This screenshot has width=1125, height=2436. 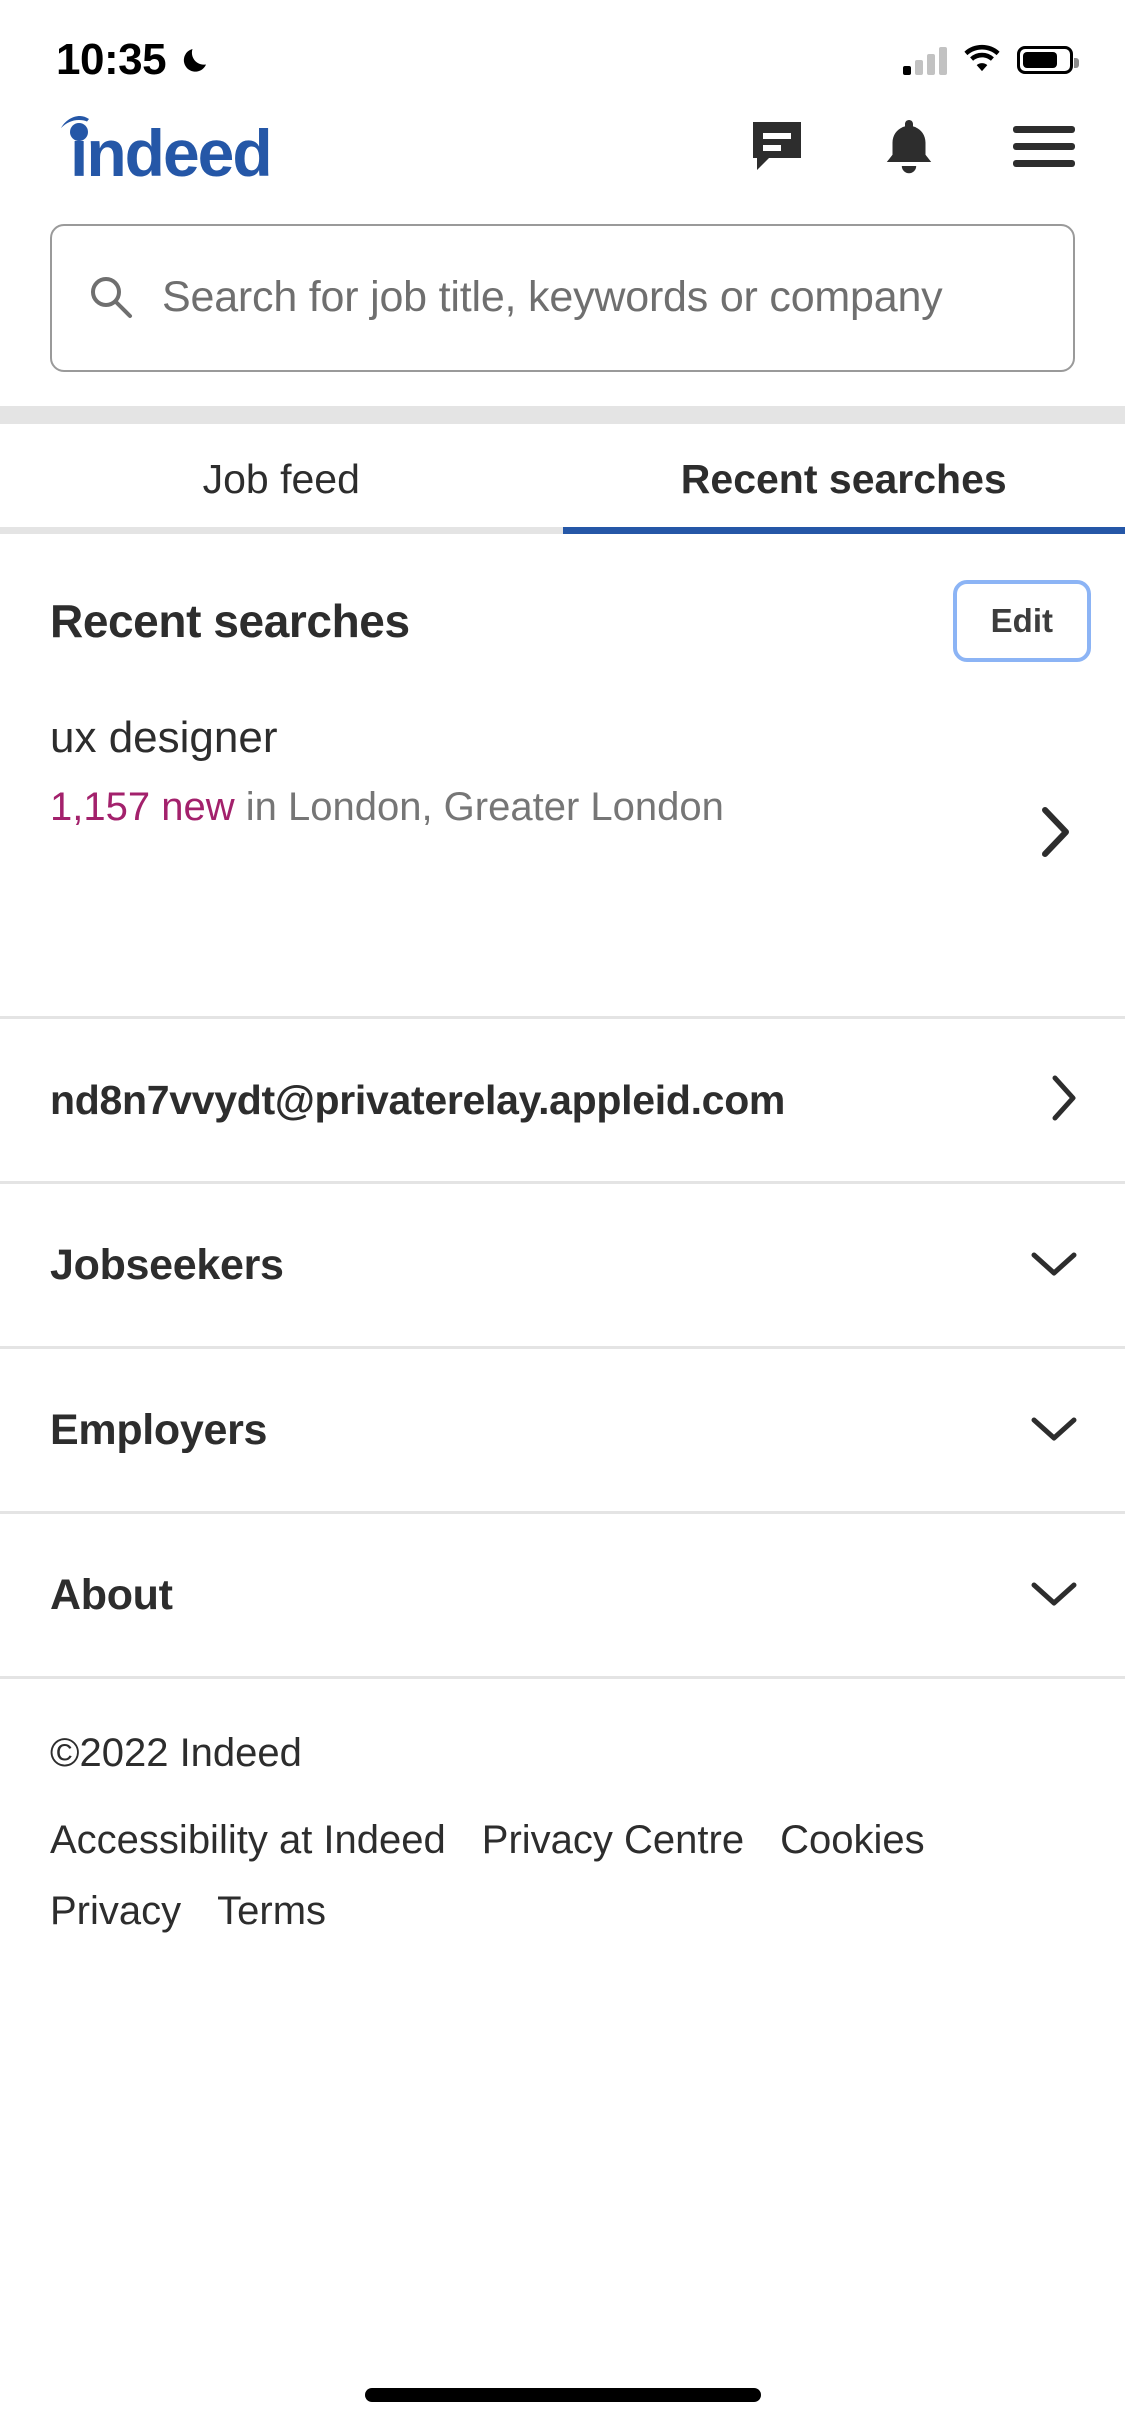 I want to click on footer-link-privacy-centre: Privacy Centre, so click(x=613, y=1840).